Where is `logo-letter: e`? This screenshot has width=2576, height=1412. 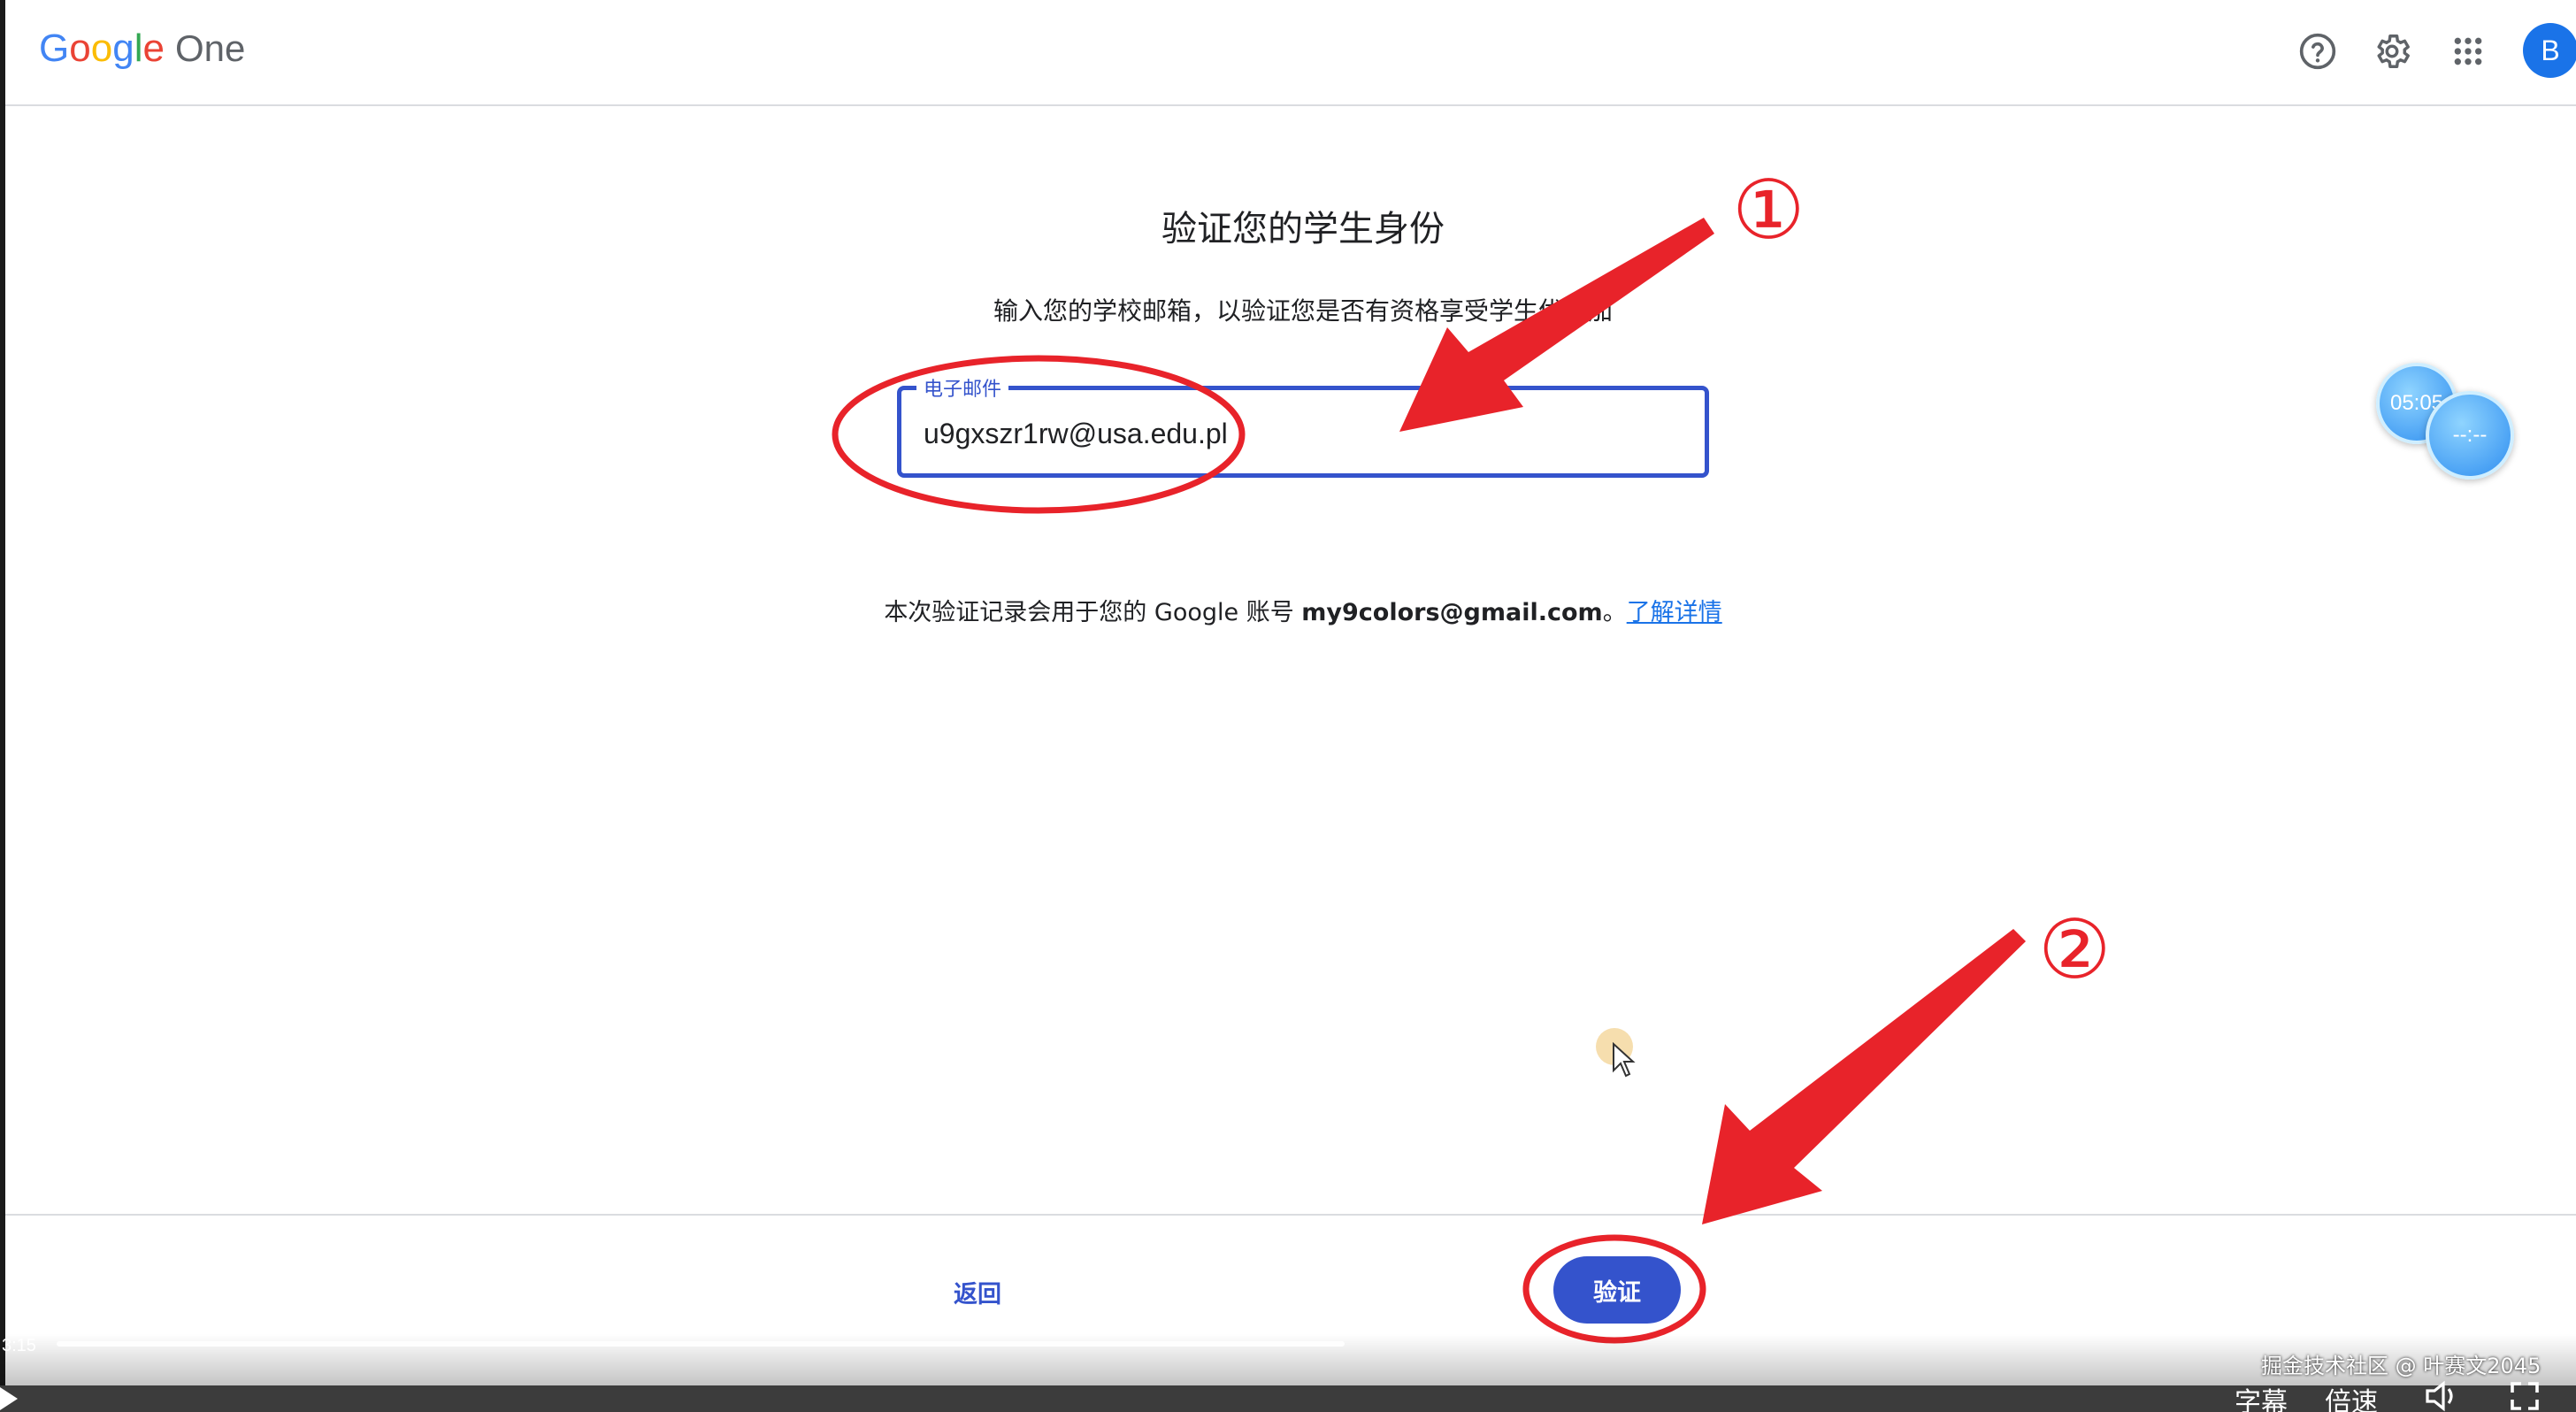
logo-letter: e is located at coordinates (153, 49).